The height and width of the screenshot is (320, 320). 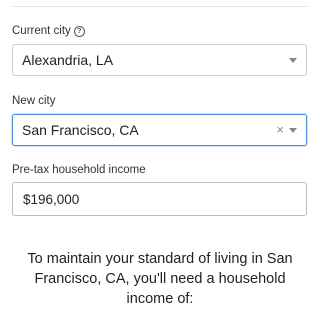 What do you see at coordinates (159, 199) in the screenshot?
I see `income-input: $196,000` at bounding box center [159, 199].